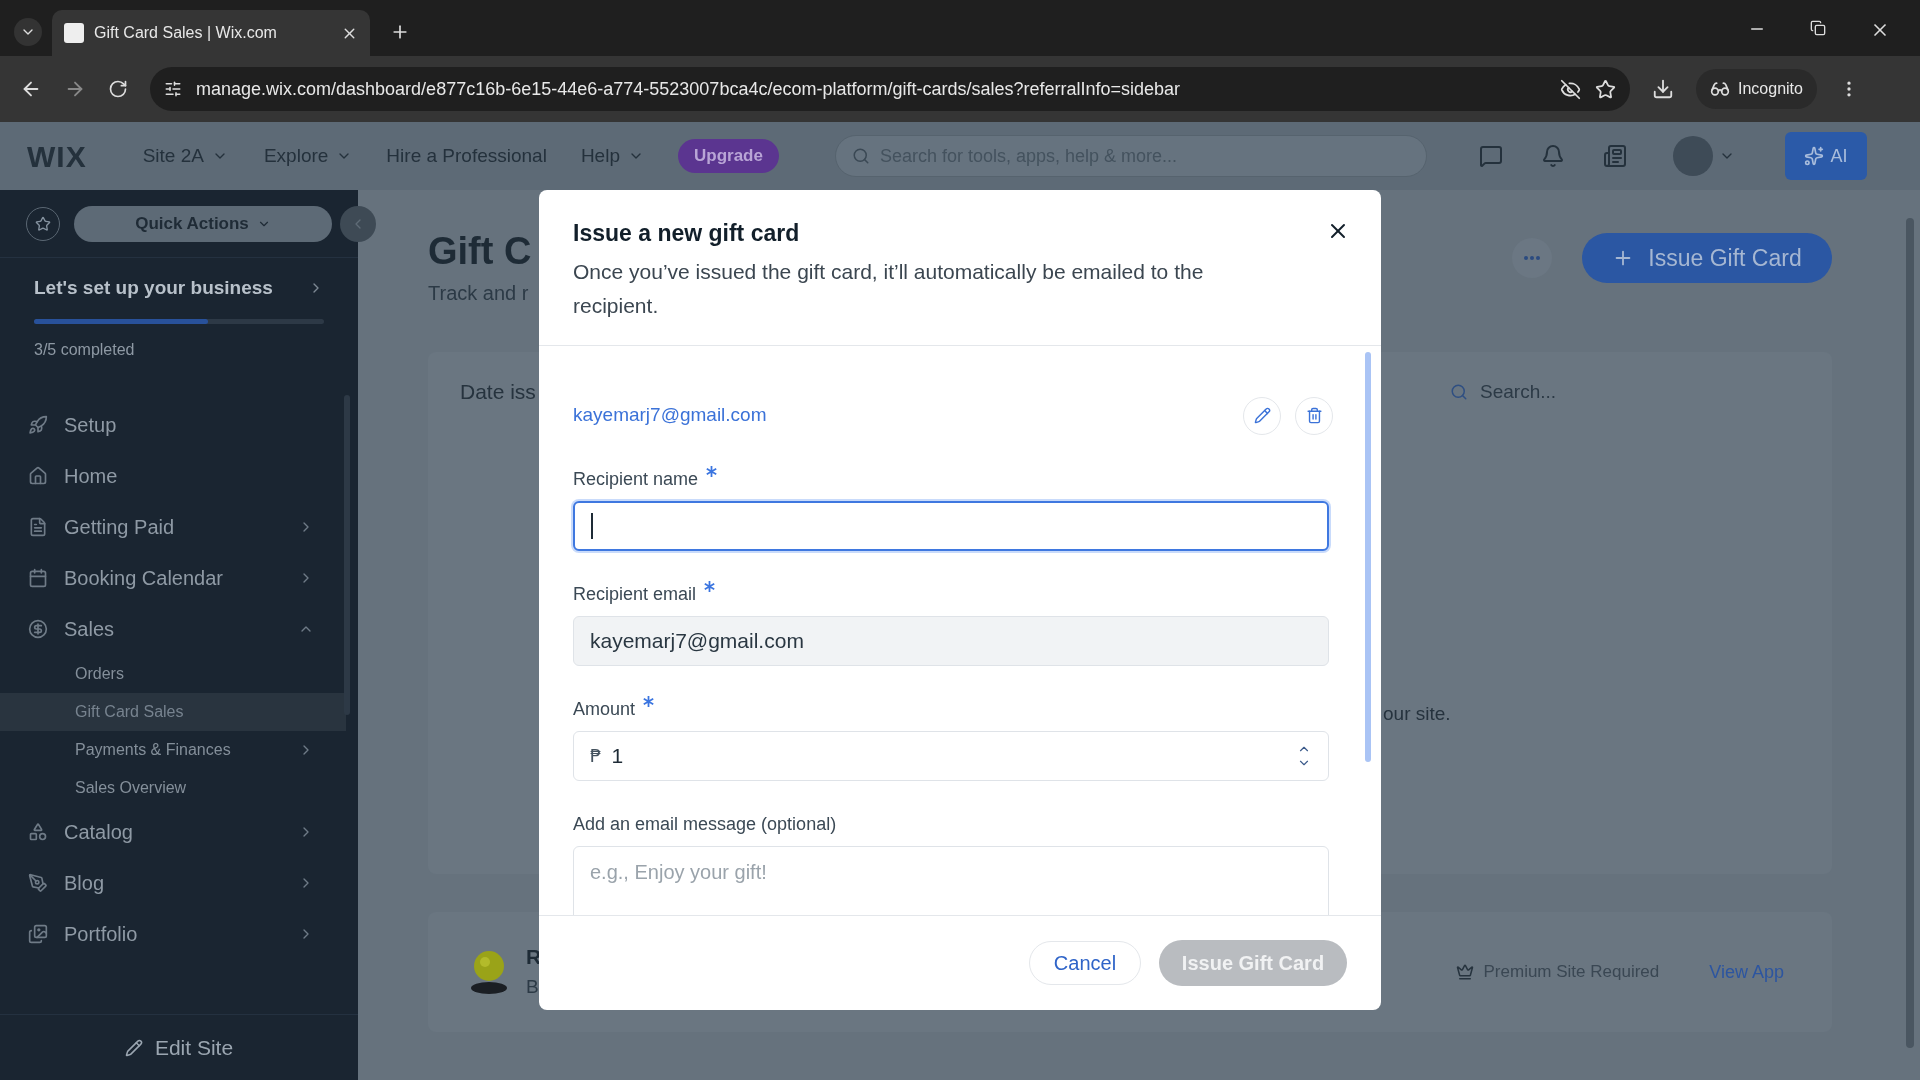  What do you see at coordinates (38, 578) in the screenshot?
I see `calendar-icon` at bounding box center [38, 578].